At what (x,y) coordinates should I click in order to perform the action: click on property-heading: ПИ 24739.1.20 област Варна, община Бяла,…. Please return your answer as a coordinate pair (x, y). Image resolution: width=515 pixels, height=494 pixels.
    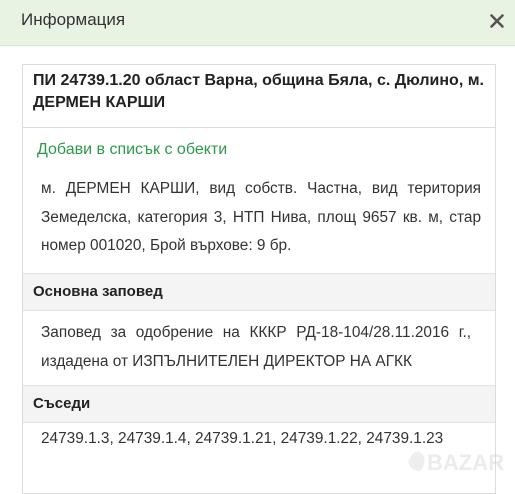
    Looking at the image, I should click on (258, 91).